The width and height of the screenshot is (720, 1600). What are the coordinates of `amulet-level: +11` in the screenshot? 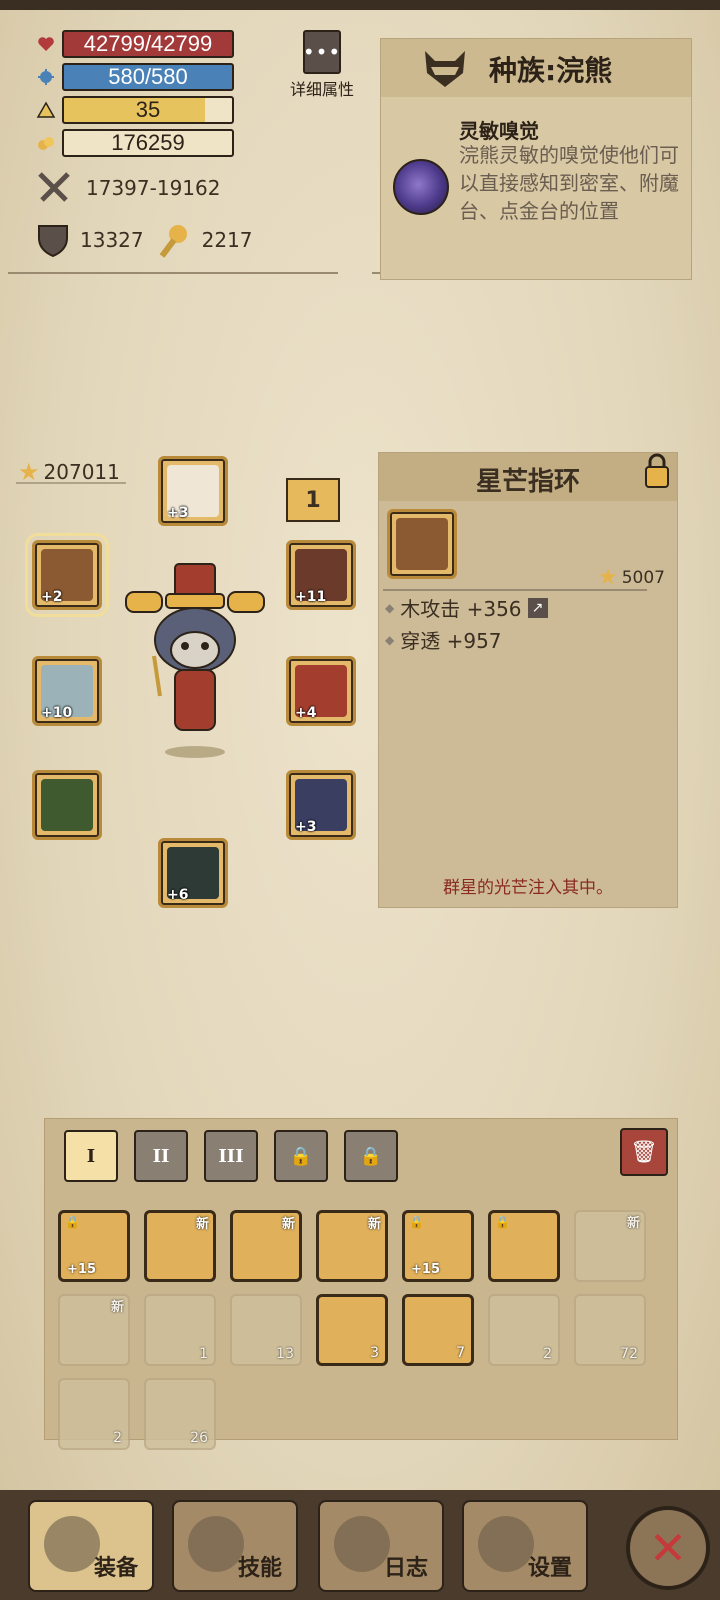 It's located at (311, 597).